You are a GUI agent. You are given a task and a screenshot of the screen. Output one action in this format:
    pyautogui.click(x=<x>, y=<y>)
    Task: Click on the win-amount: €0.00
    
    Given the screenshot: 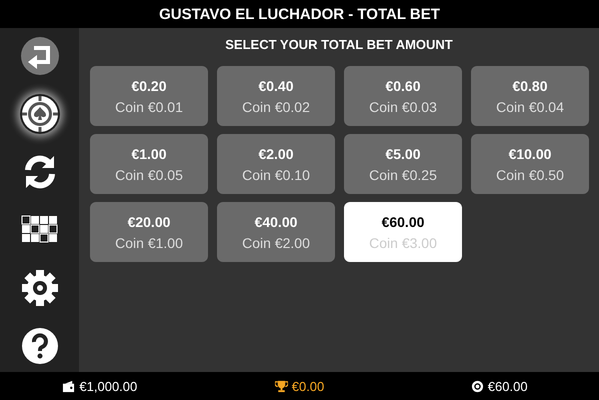 What is the action you would take?
    pyautogui.click(x=308, y=386)
    